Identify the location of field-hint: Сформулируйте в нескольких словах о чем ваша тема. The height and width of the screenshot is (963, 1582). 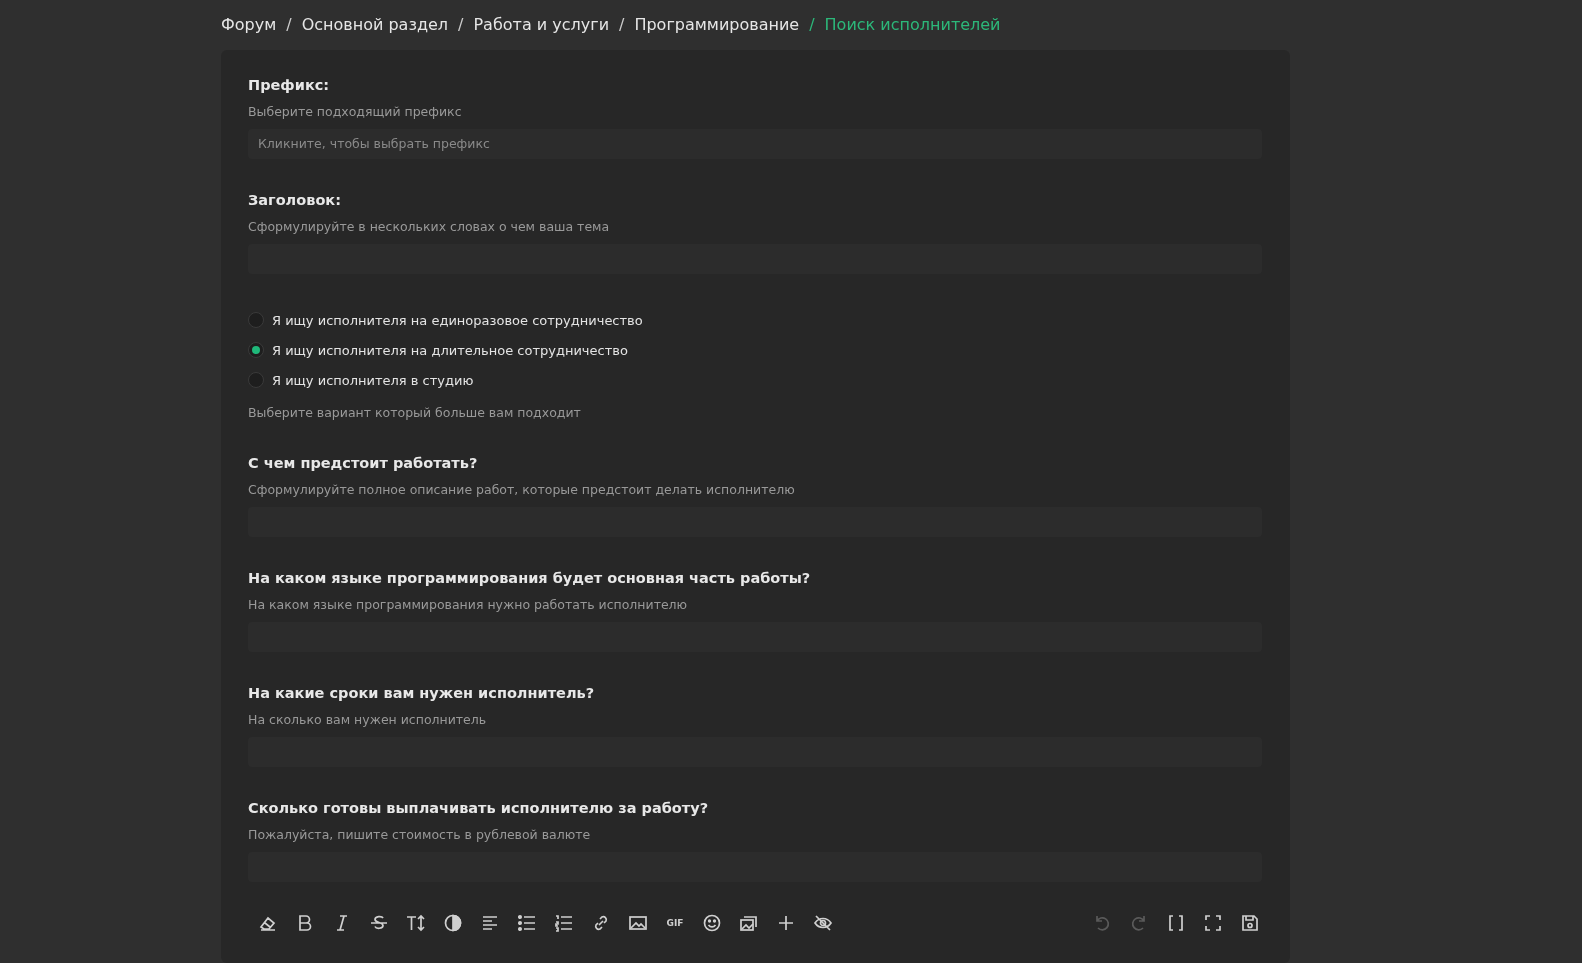
(429, 227).